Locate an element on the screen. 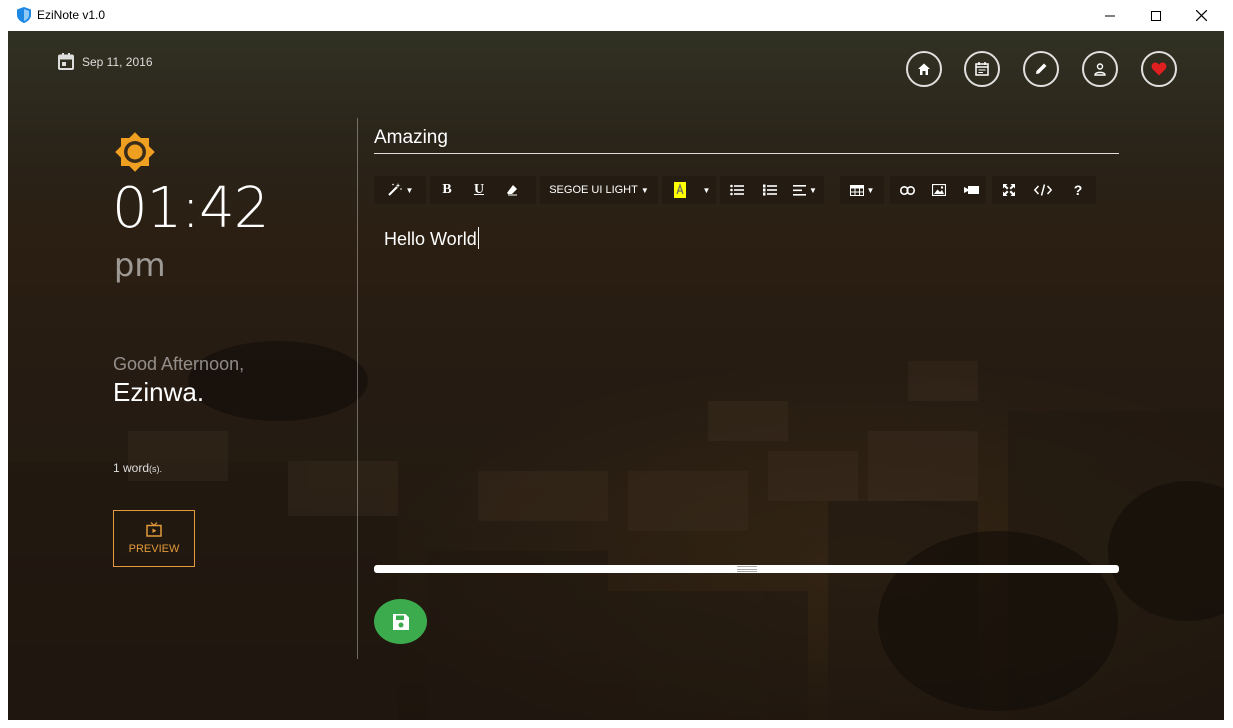 The width and height of the screenshot is (1233, 728). video-button is located at coordinates (971, 190).